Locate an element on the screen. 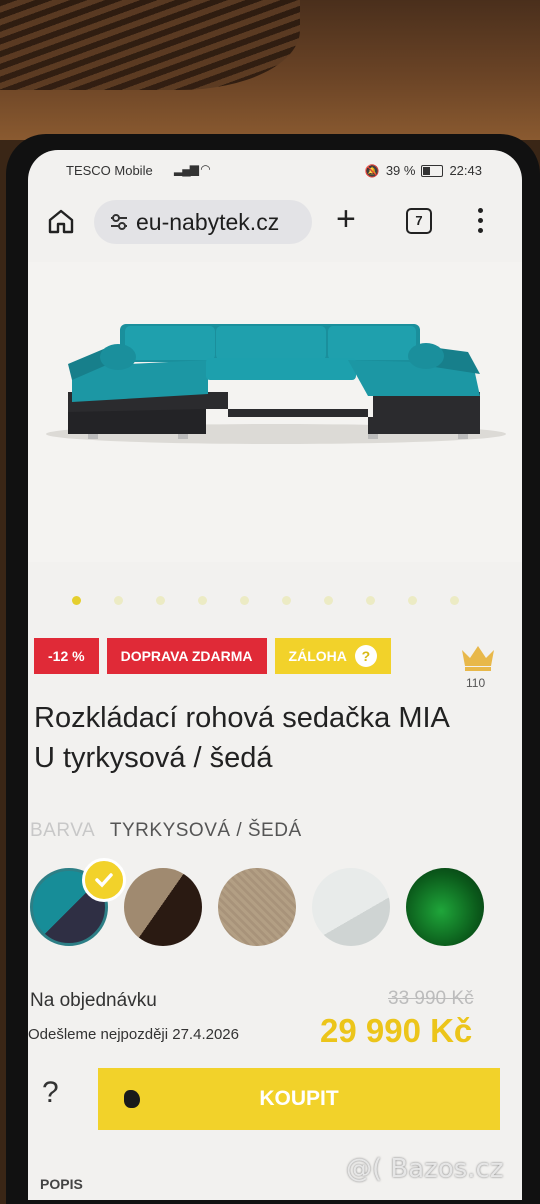  deposit-label: ZÁLOHA is located at coordinates (317, 656).